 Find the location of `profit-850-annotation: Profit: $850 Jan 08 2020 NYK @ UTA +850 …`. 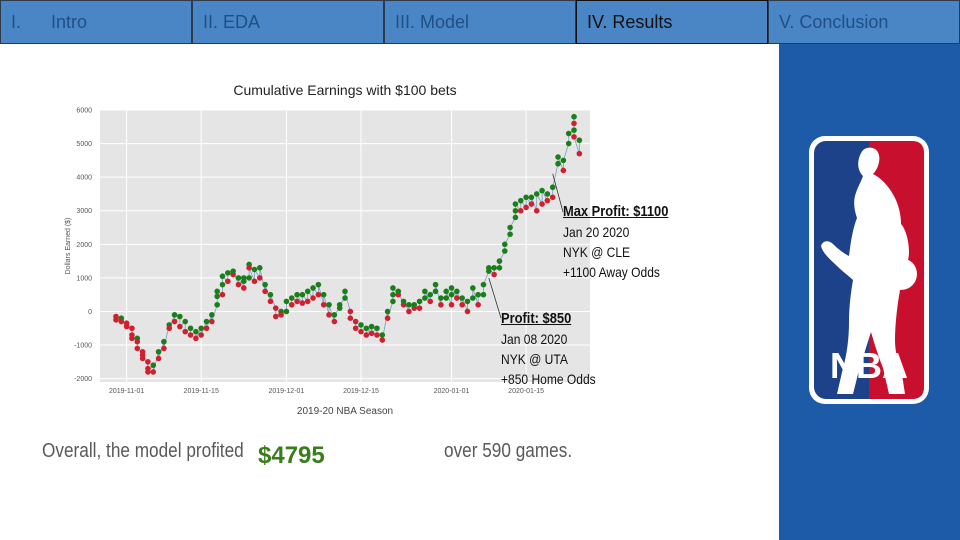

profit-850-annotation: Profit: $850 Jan 08 2020 NYK @ UTA +850 … is located at coordinates (548, 349).